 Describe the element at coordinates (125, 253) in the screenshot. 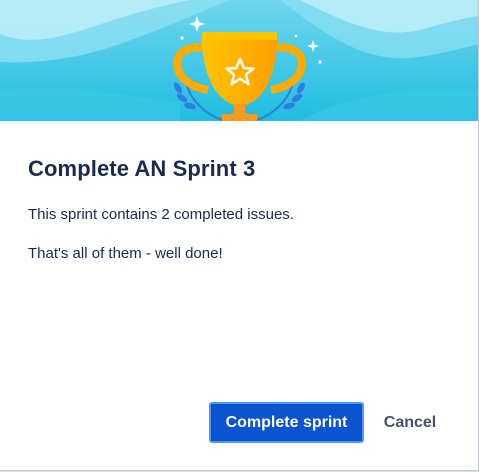

I see `congratulations-message: That's all of them - well done!` at that location.